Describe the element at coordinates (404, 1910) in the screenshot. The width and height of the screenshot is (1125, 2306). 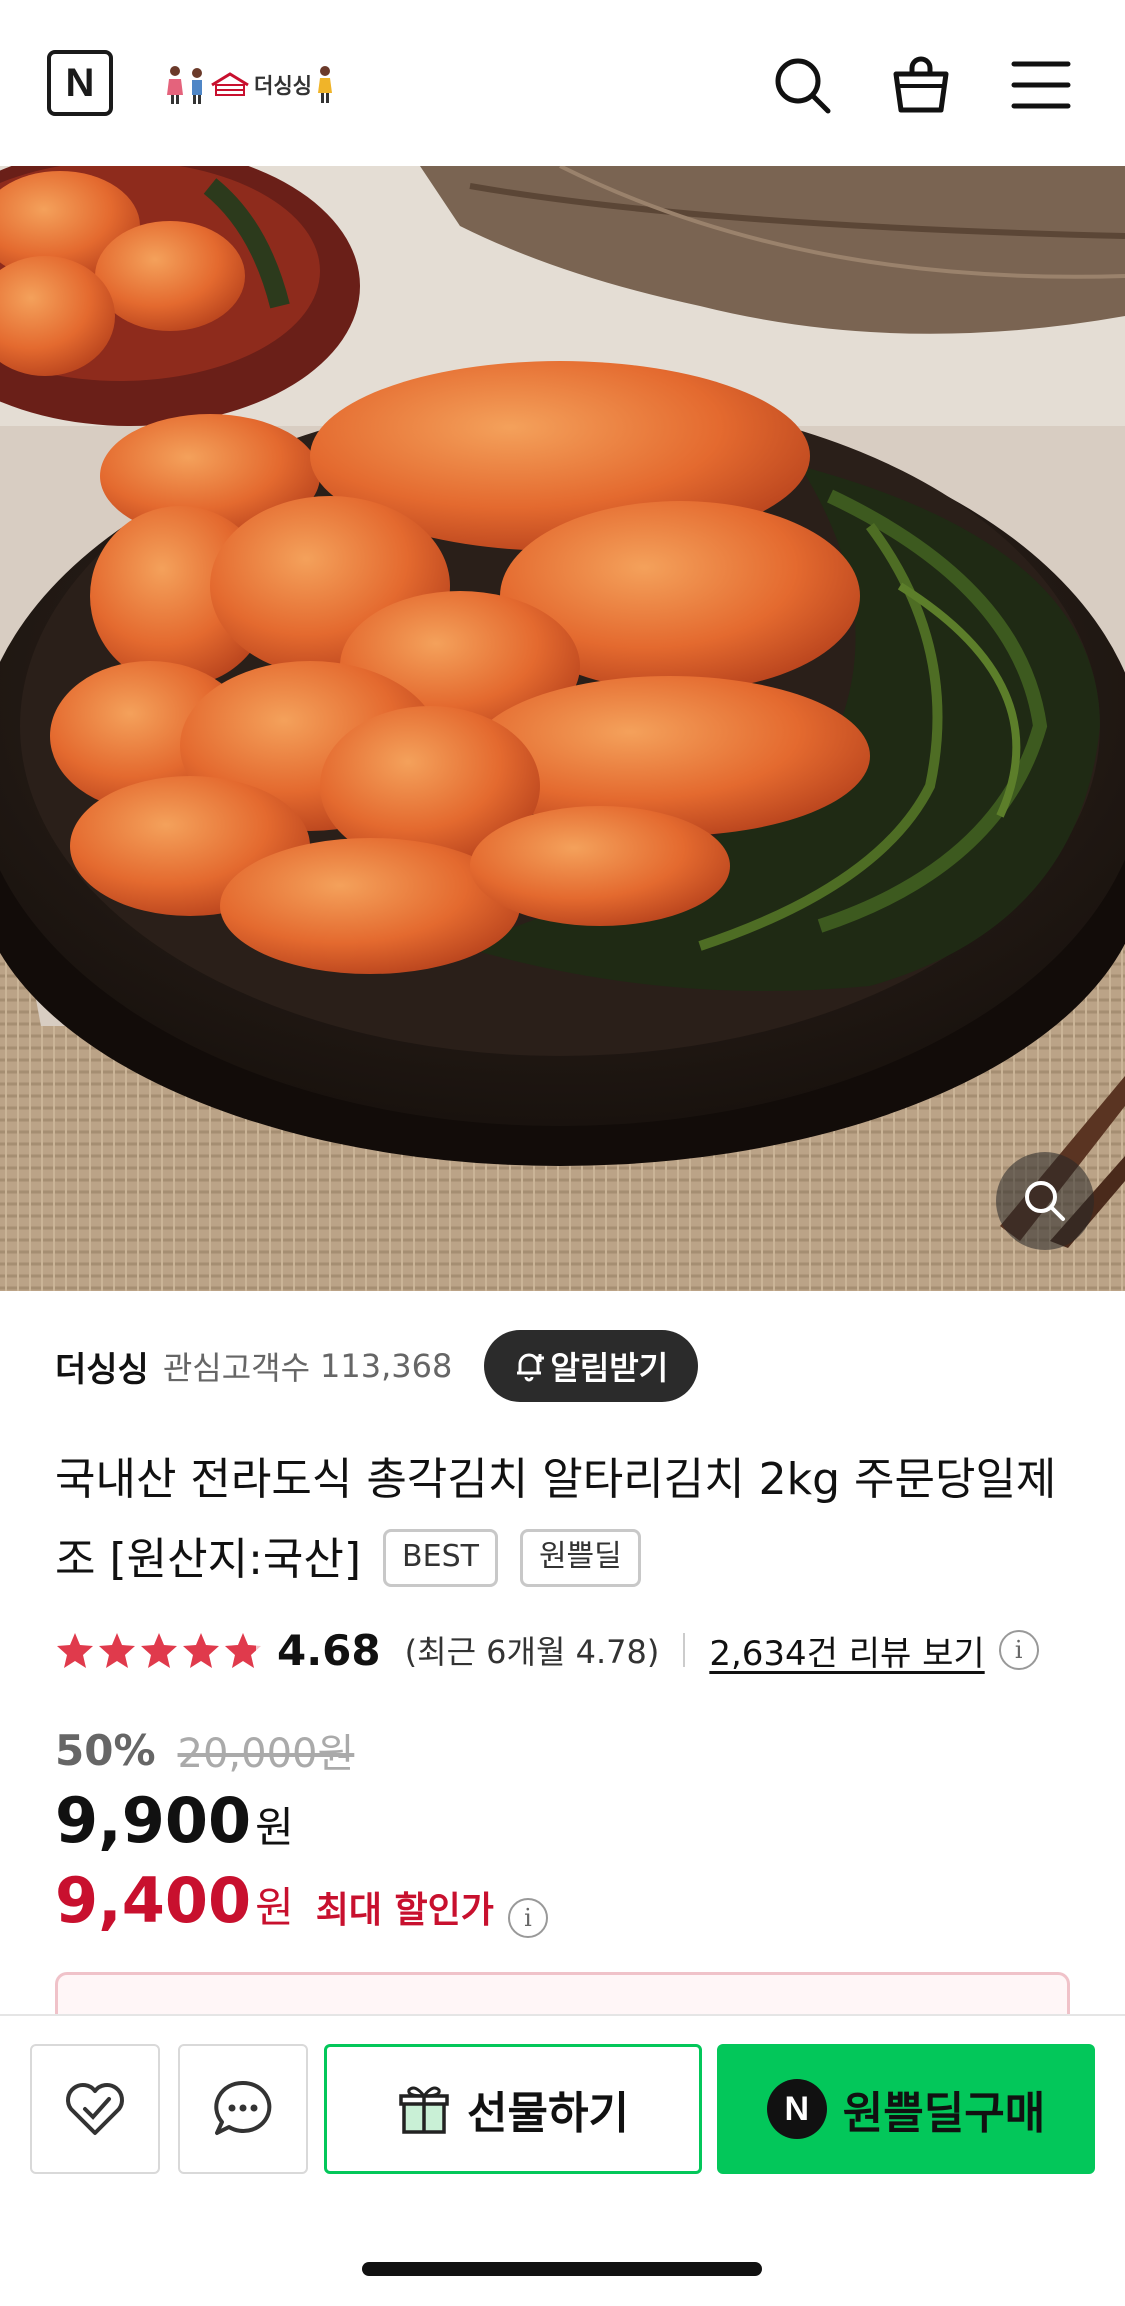
I see `max-discount-label: 최대 할인가` at that location.